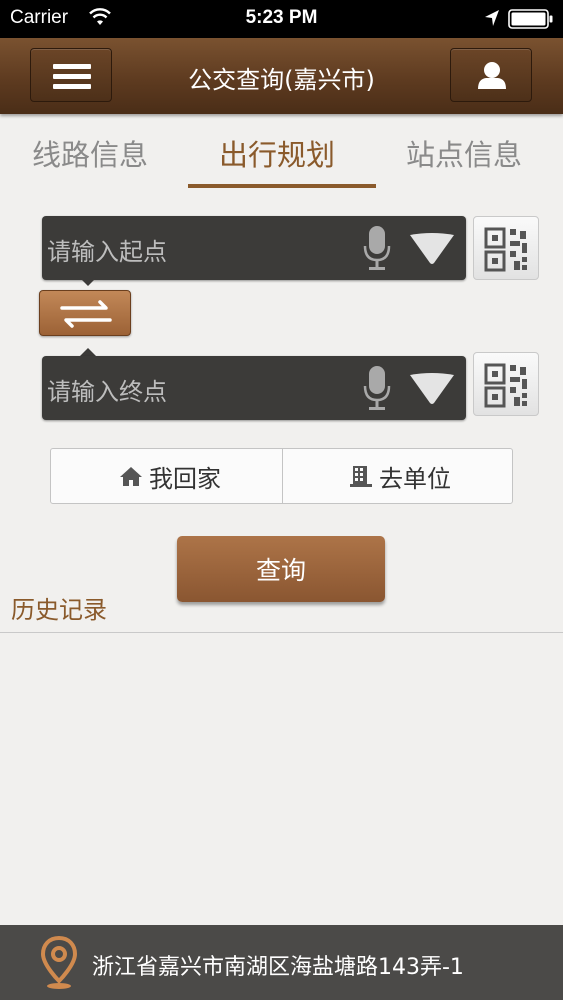  Describe the element at coordinates (281, 569) in the screenshot. I see `query-button: 查询` at that location.